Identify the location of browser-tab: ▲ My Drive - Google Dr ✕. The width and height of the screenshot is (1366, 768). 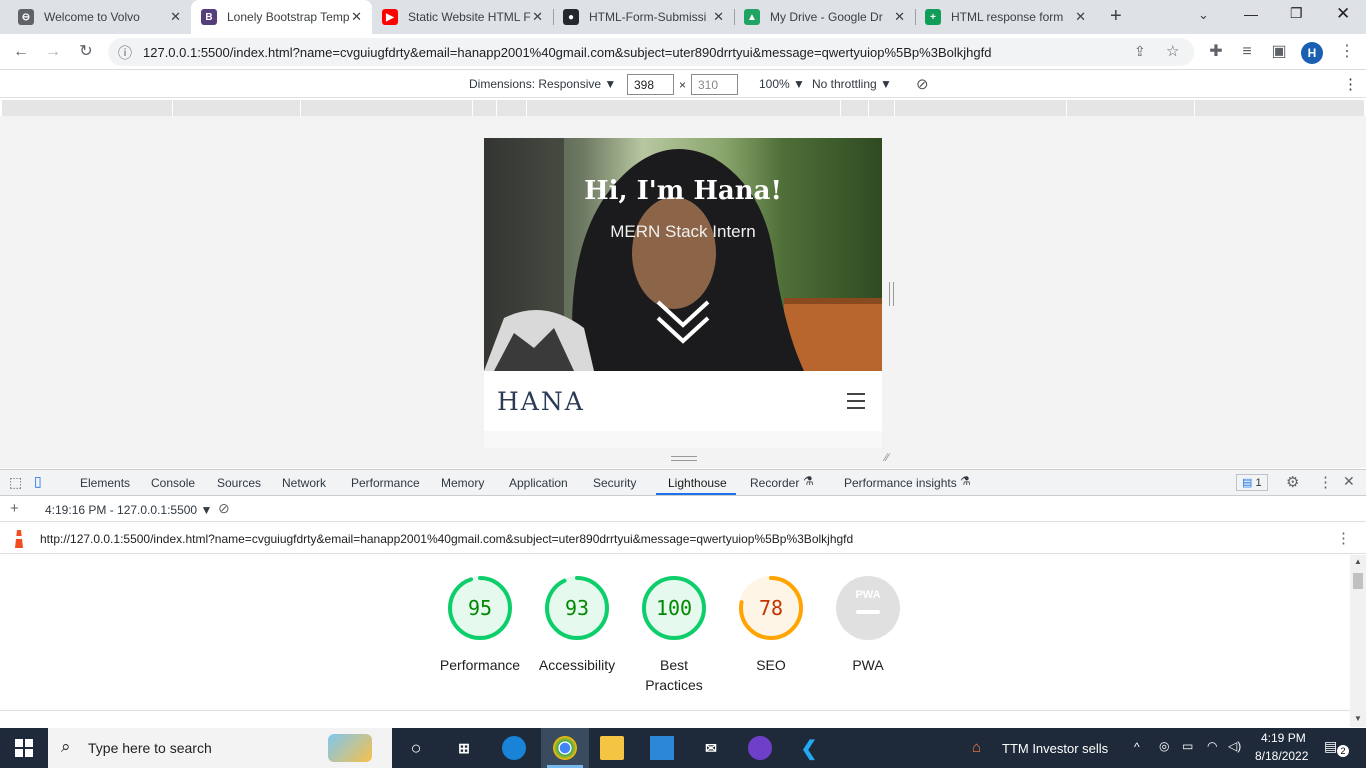
(824, 17).